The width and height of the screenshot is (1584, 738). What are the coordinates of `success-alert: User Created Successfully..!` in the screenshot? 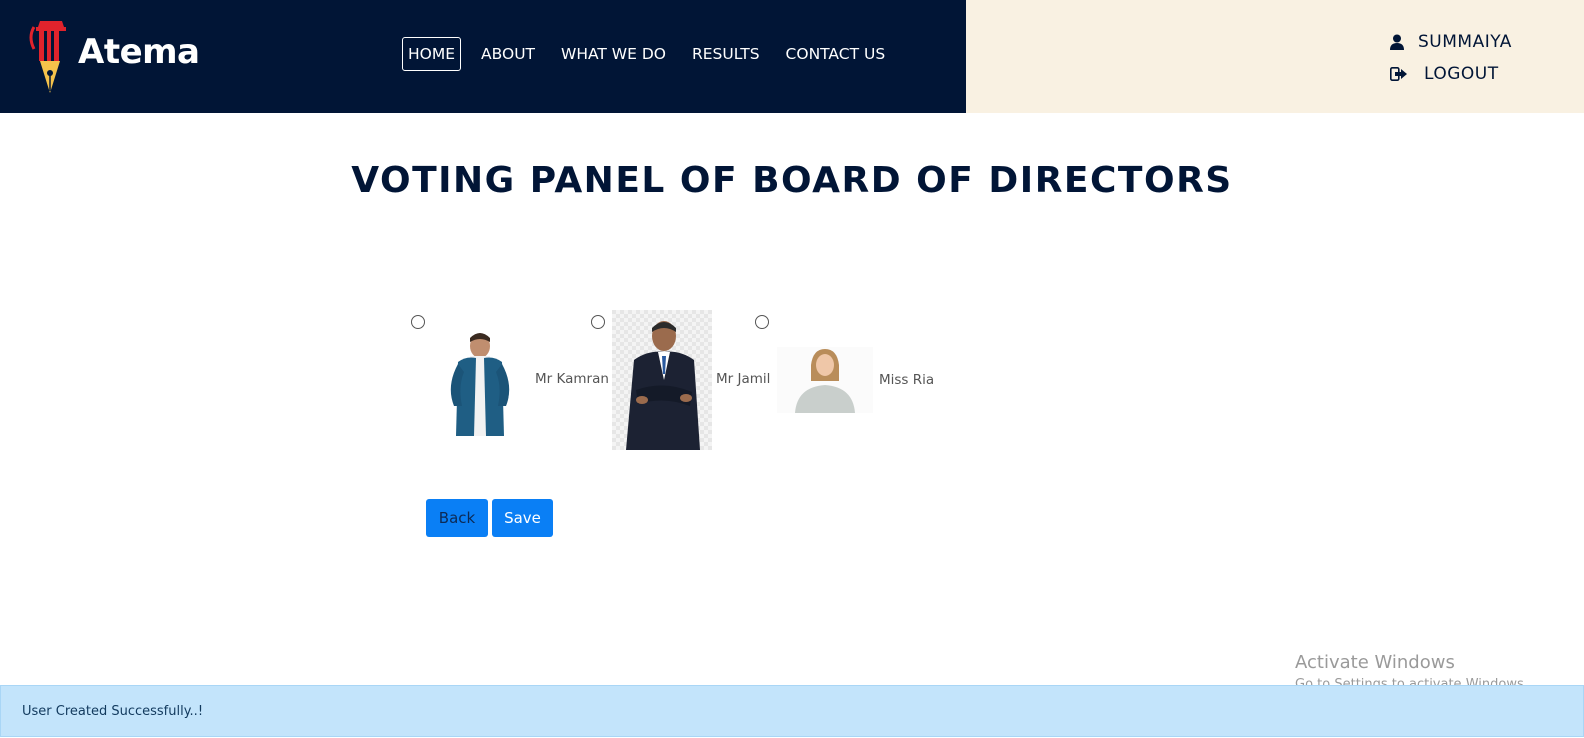 It's located at (792, 711).